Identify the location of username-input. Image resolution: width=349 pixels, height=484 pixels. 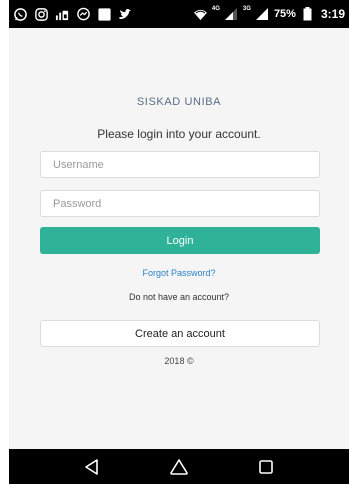
(180, 164).